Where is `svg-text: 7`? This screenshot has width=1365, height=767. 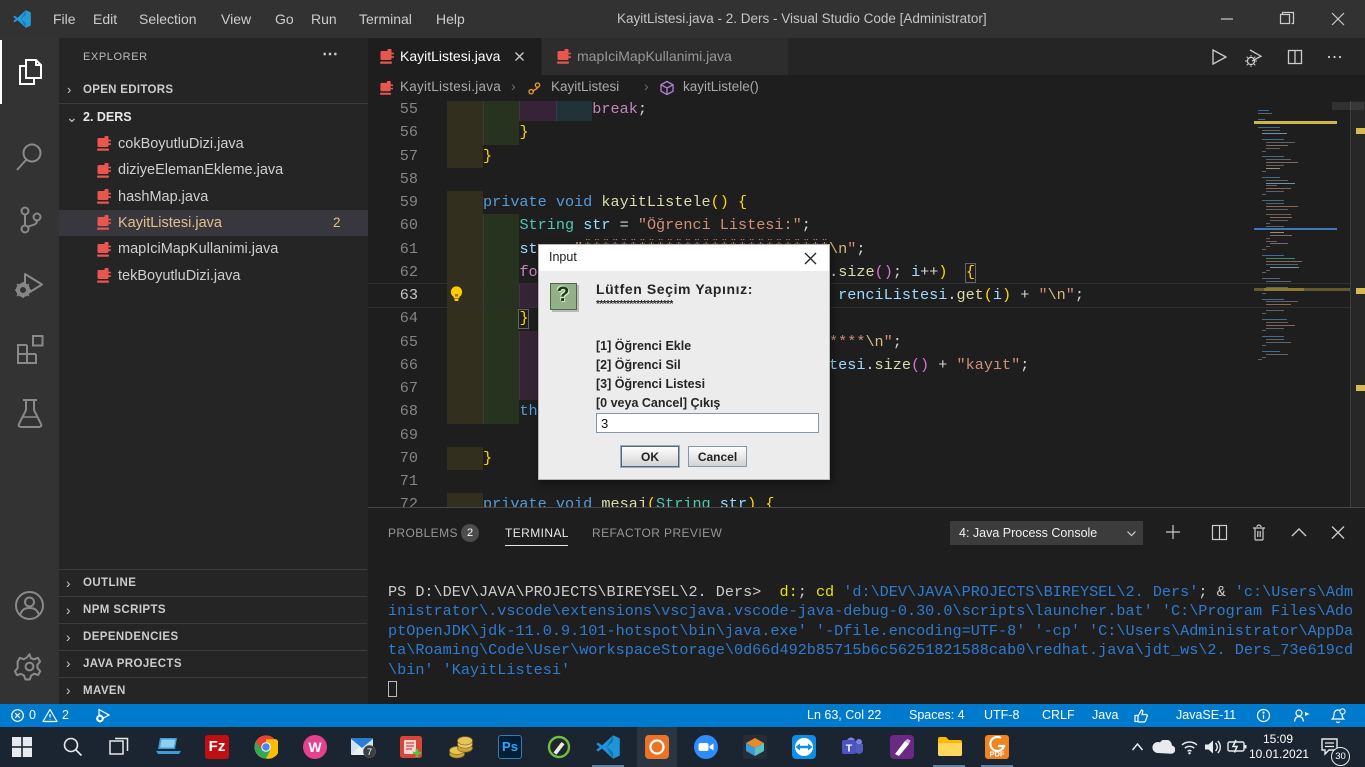
svg-text: 7 is located at coordinates (369, 752).